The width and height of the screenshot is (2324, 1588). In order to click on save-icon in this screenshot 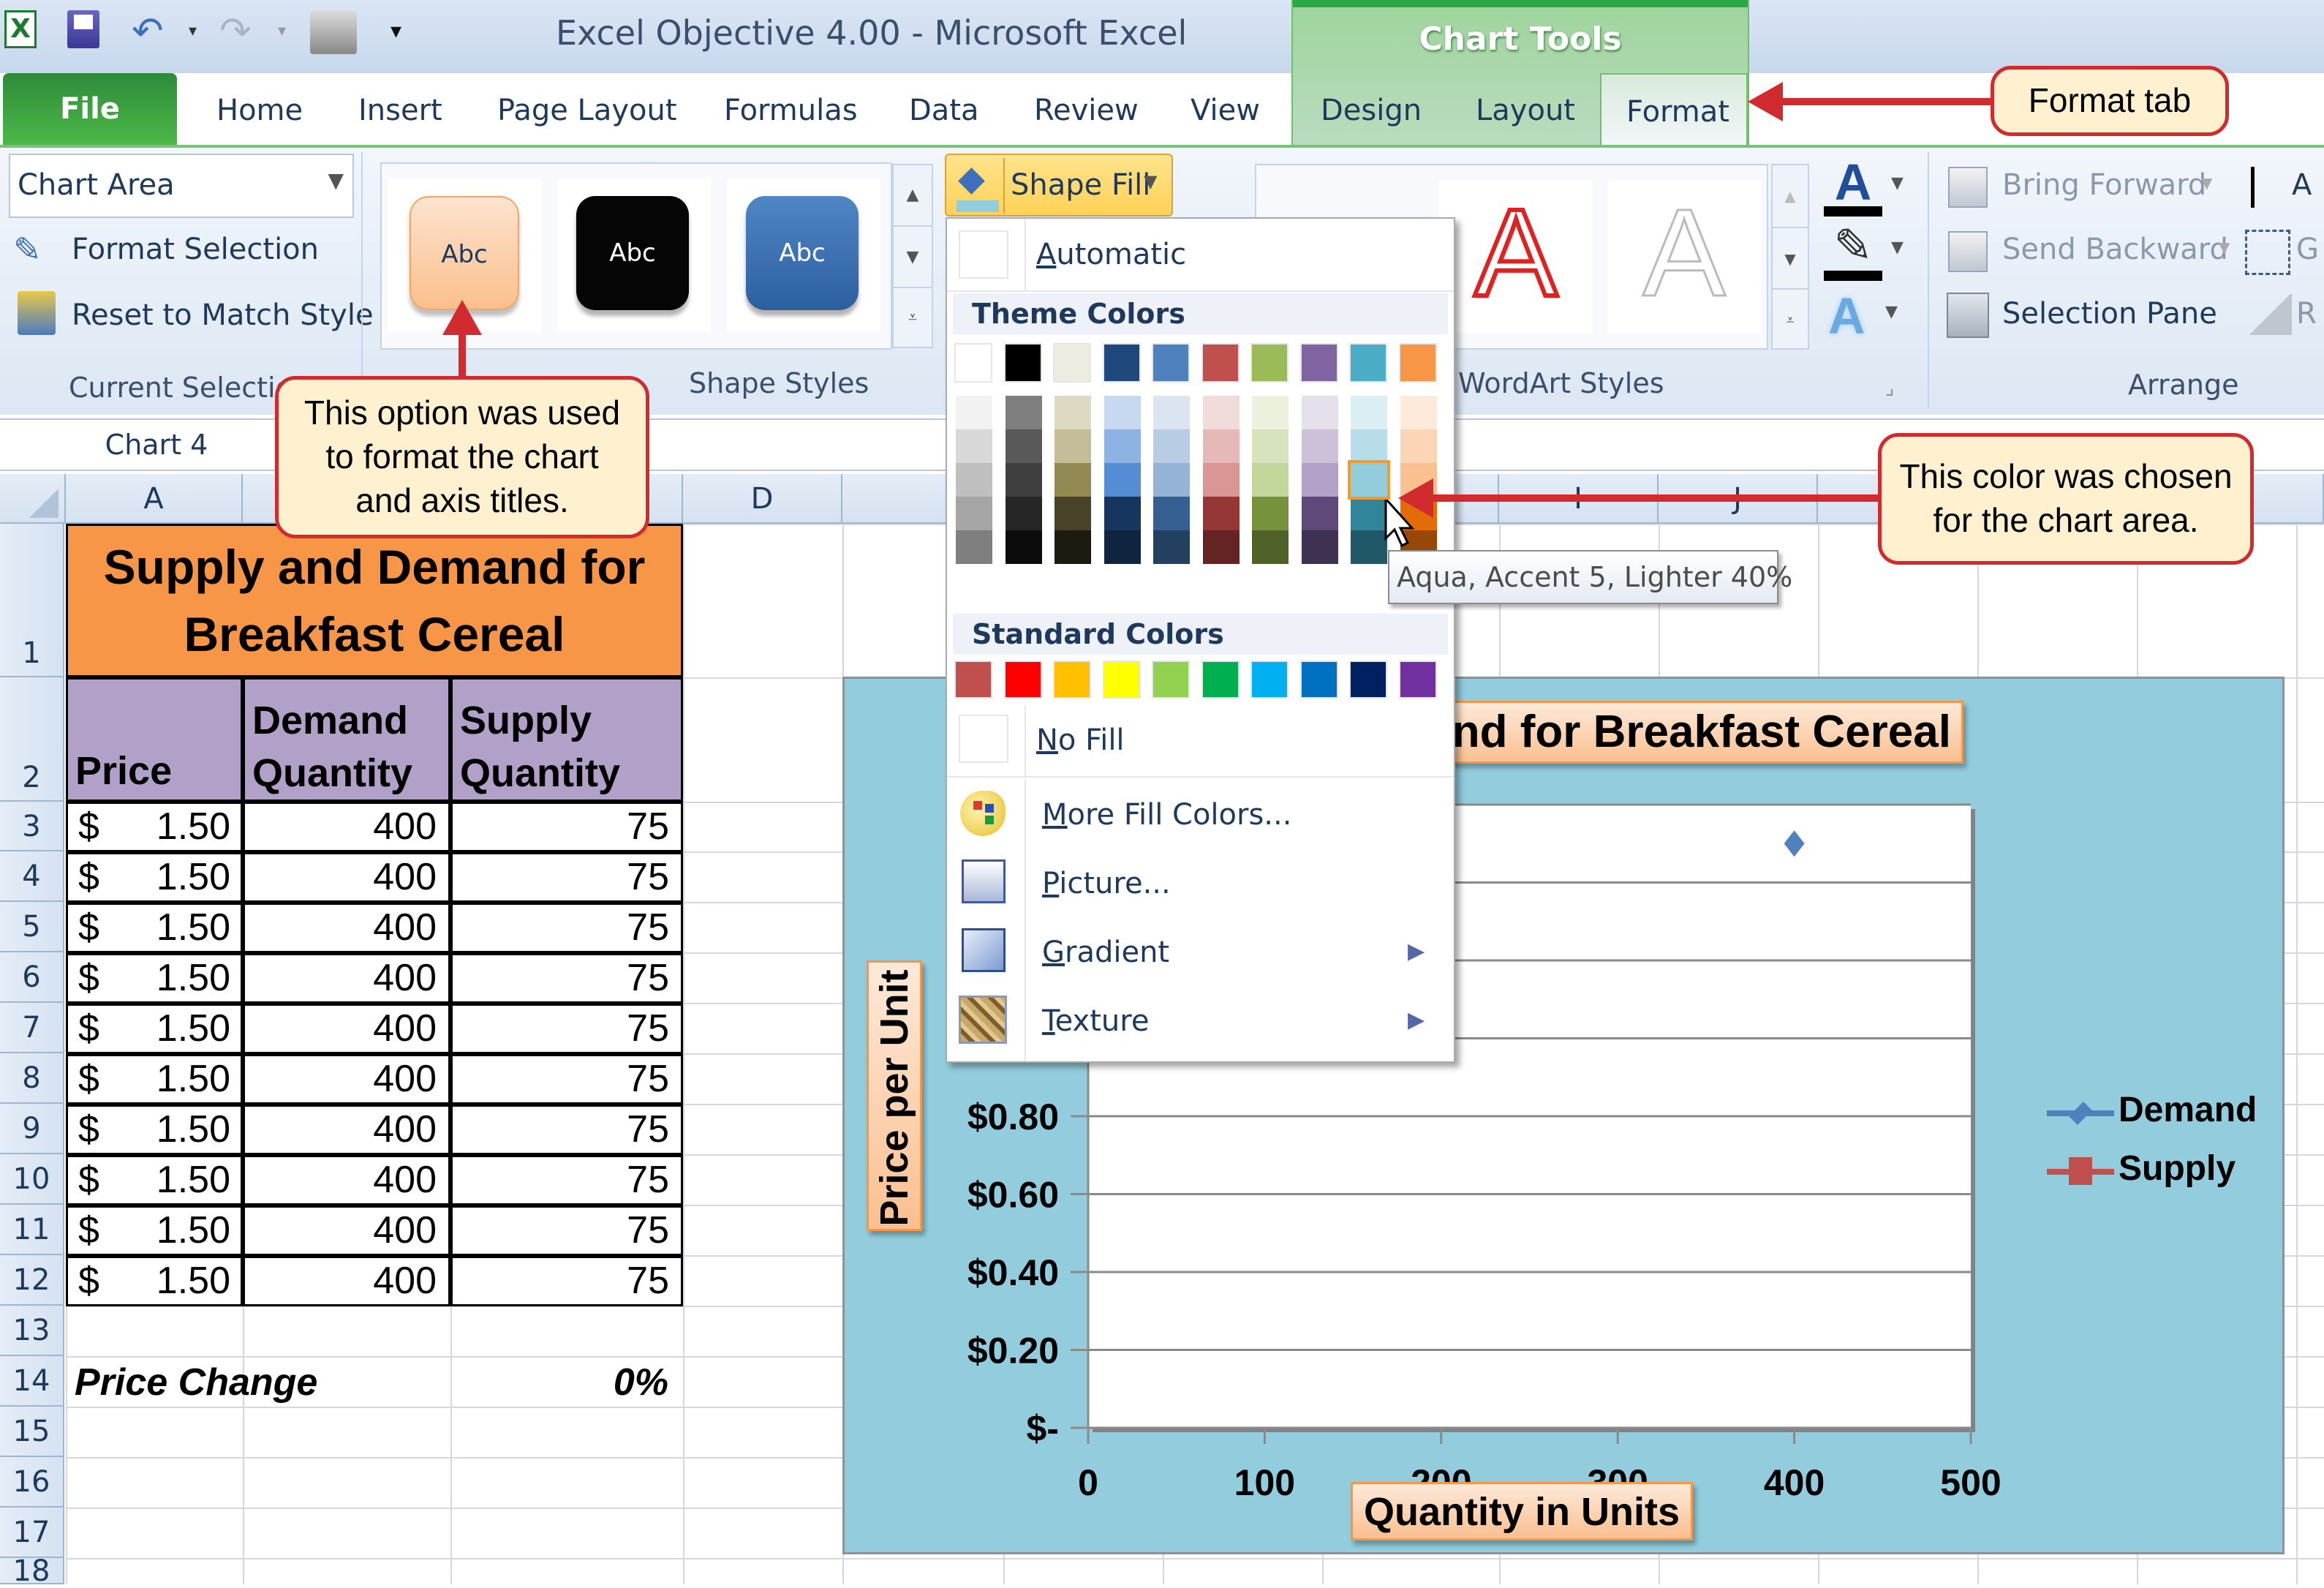, I will do `click(83, 29)`.